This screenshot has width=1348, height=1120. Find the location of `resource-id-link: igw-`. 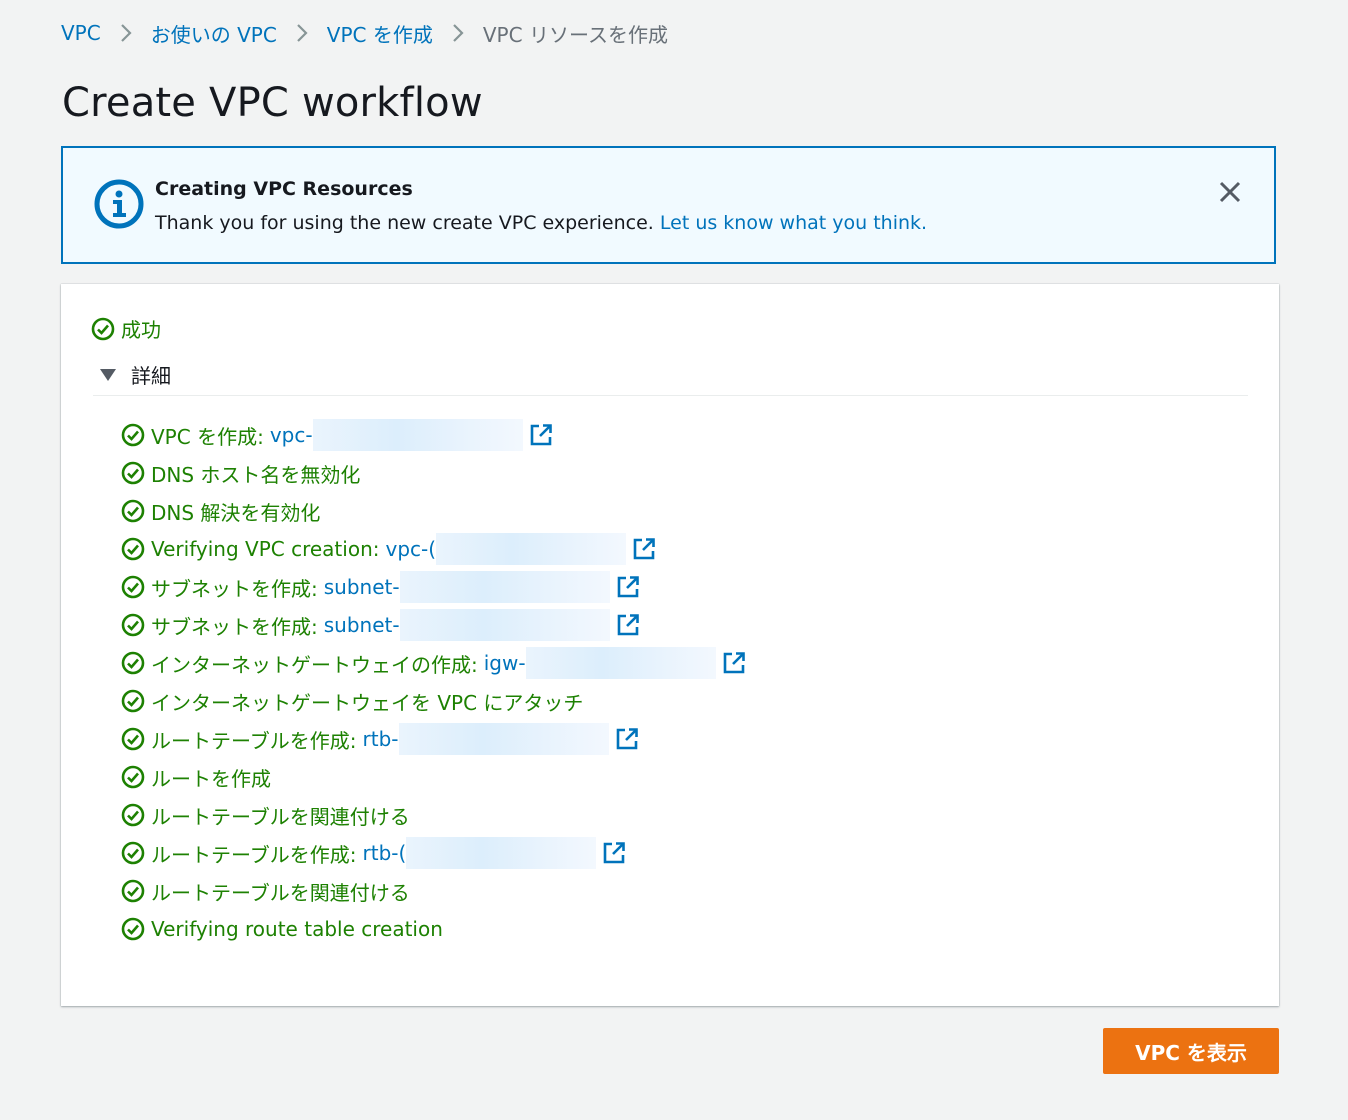

resource-id-link: igw- is located at coordinates (600, 663).